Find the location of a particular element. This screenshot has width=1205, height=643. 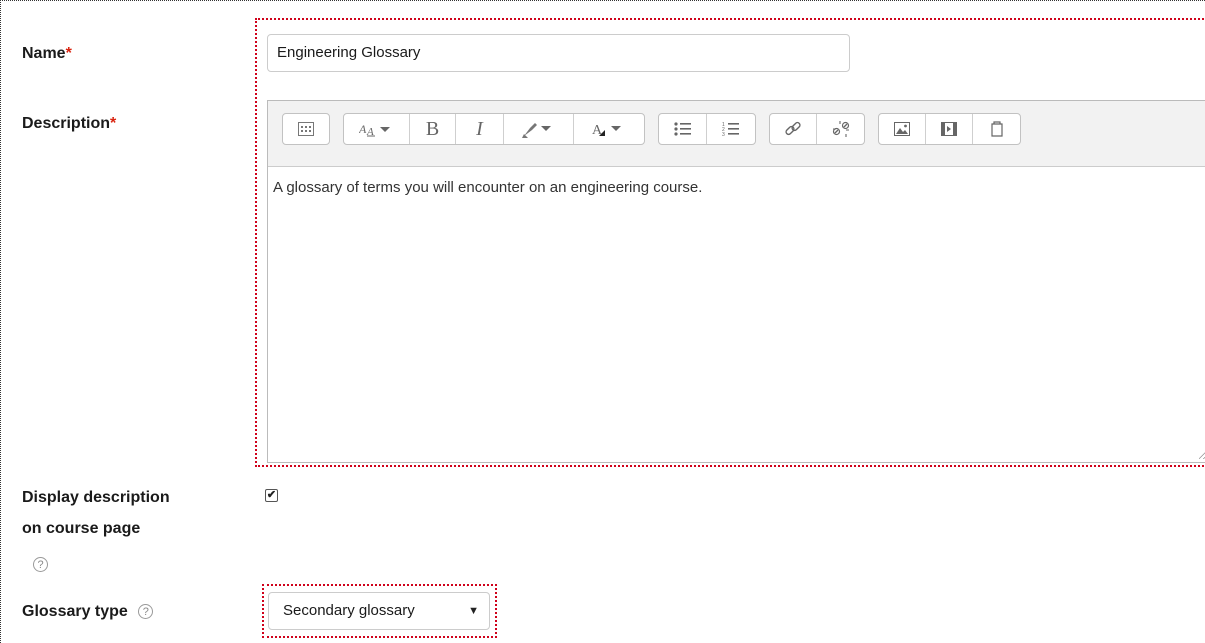

unlink-icon is located at coordinates (840, 129).